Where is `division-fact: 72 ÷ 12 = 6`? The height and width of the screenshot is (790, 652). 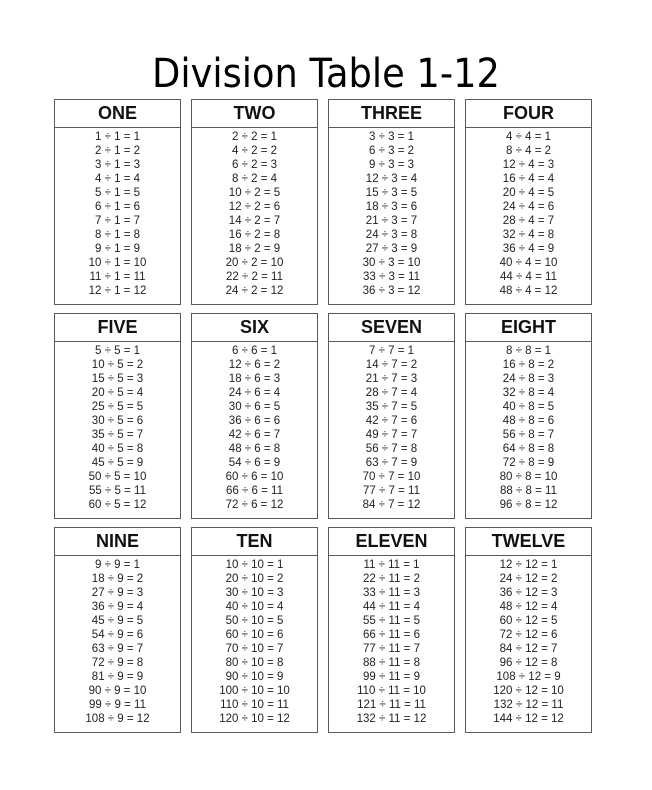 division-fact: 72 ÷ 12 = 6 is located at coordinates (528, 635).